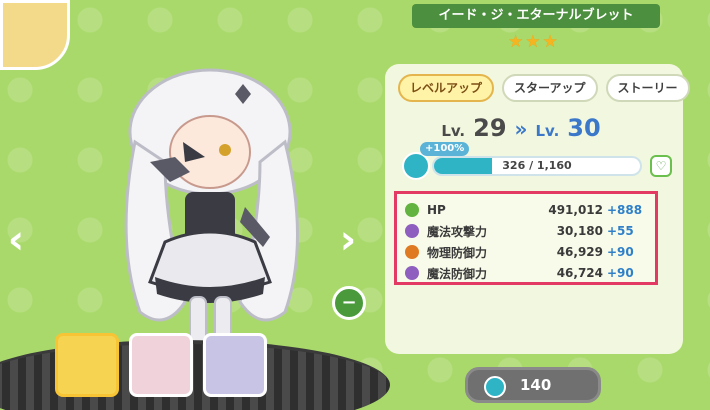  I want to click on stat-row: 魔法攻撃力 30,180 +55, so click(526, 231).